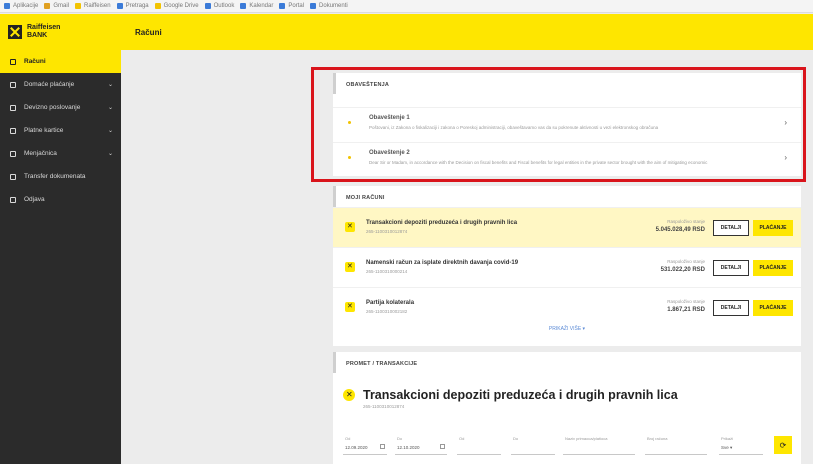 This screenshot has width=813, height=464. What do you see at coordinates (60, 32) in the screenshot?
I see `bank-logo: Raiffeisen BANK` at bounding box center [60, 32].